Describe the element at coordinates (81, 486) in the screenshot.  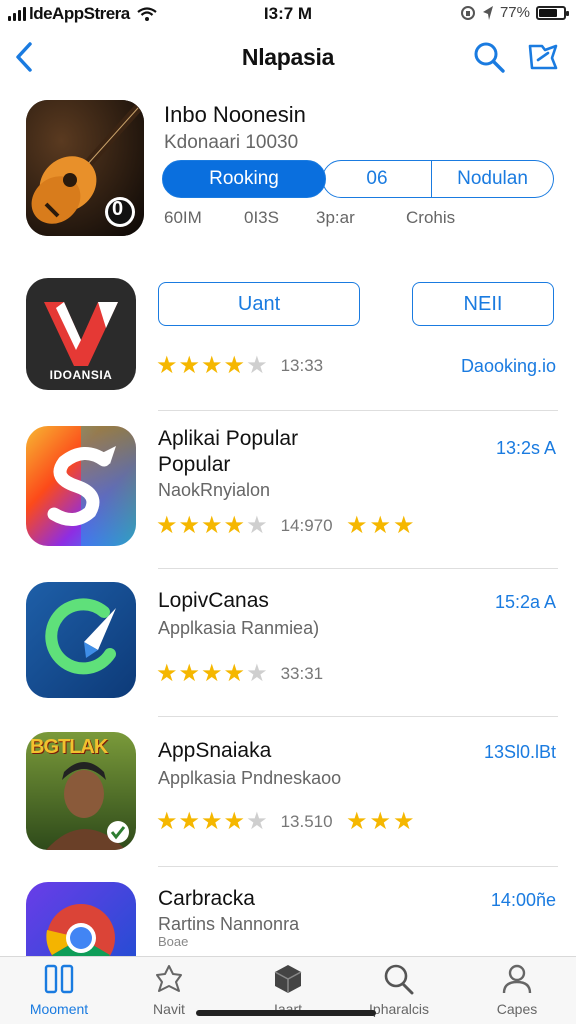
I see `s-app-icon` at that location.